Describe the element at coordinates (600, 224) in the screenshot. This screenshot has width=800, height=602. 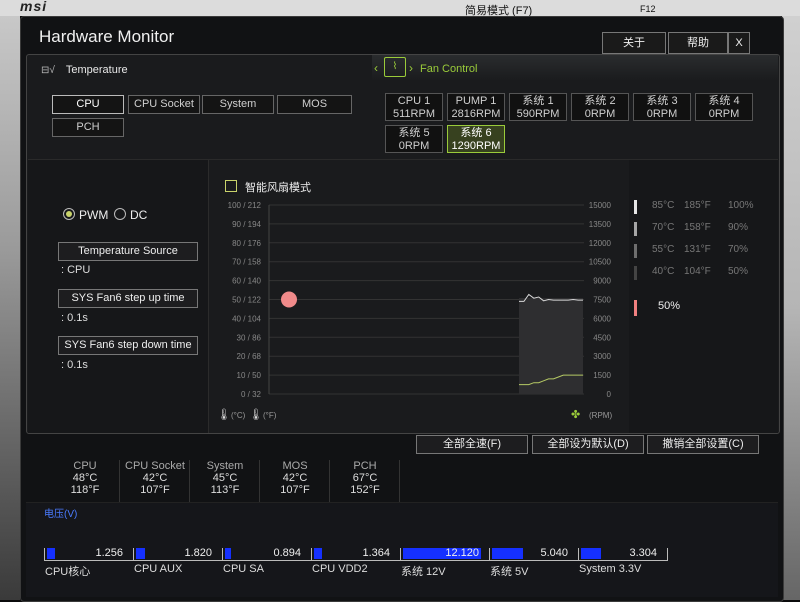
I see `y-right-tick: 13500` at that location.